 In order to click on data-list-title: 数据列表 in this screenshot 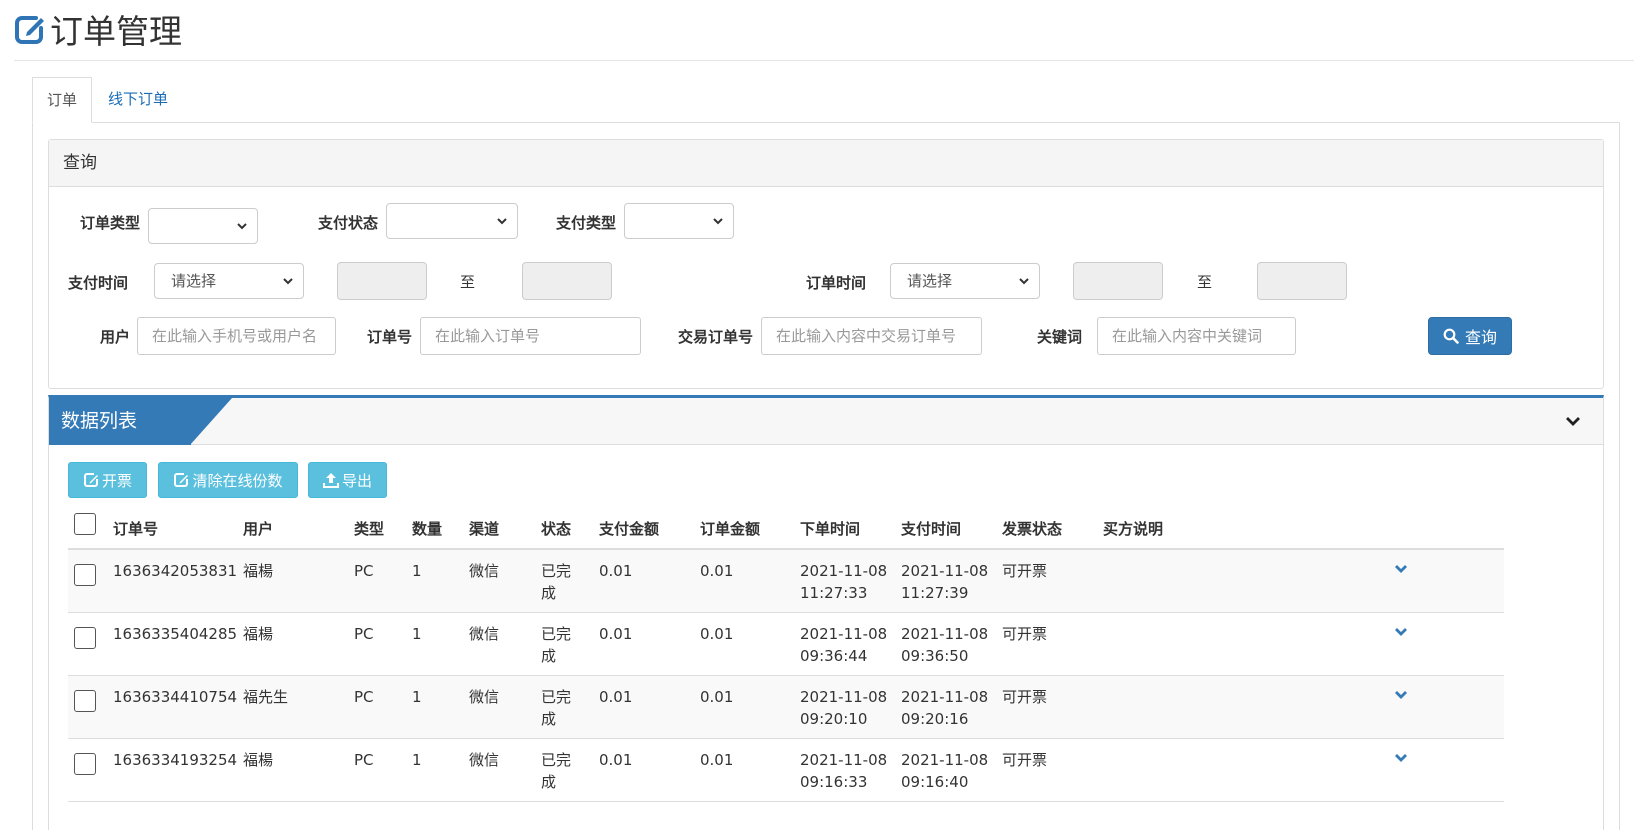, I will do `click(120, 421)`.